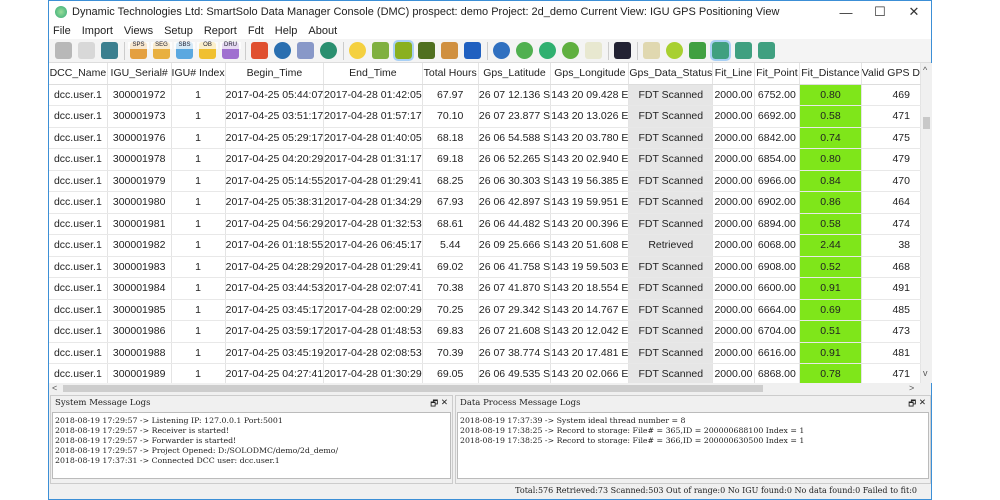 This screenshot has width=1000, height=500. I want to click on device-icon, so click(622, 50).